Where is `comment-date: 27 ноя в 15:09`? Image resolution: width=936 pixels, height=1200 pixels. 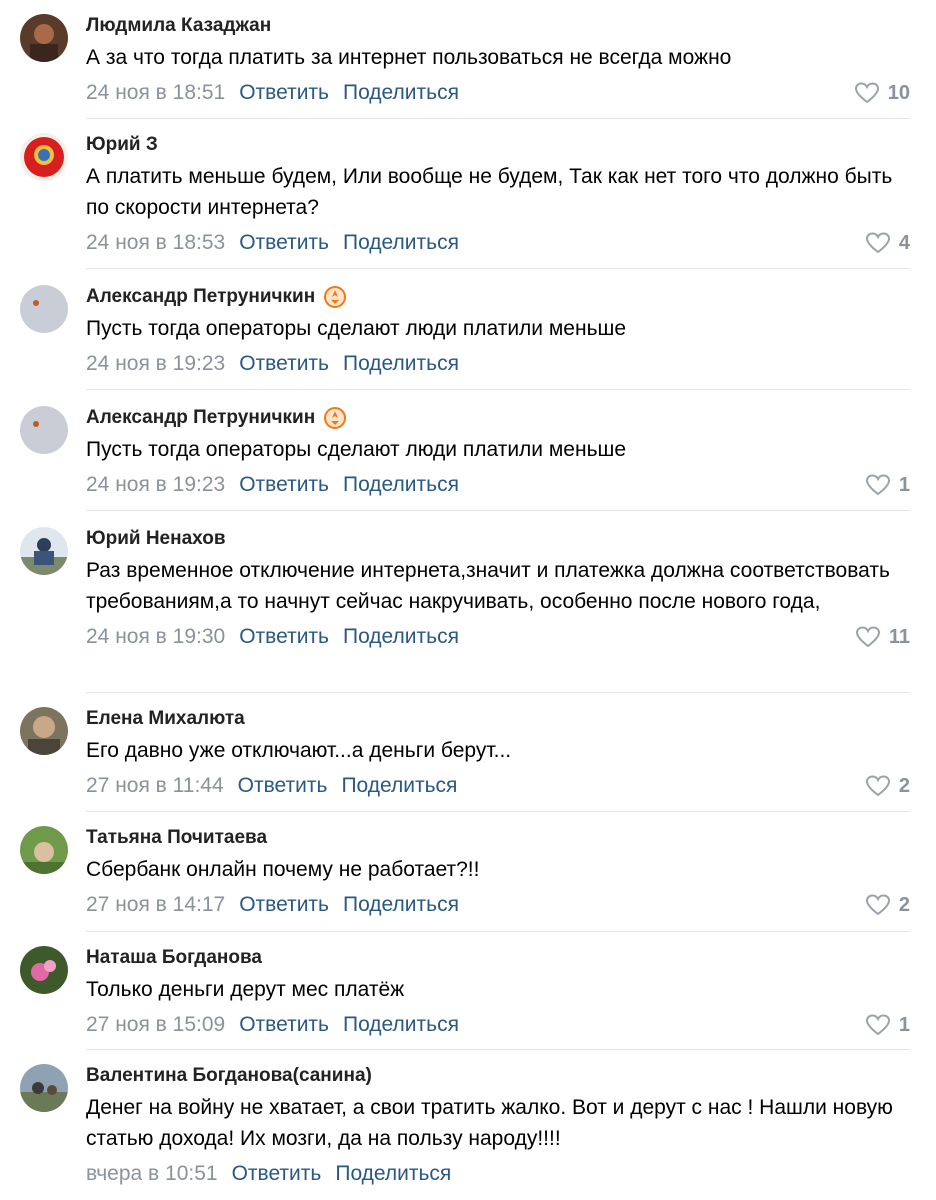 comment-date: 27 ноя в 15:09 is located at coordinates (155, 1025).